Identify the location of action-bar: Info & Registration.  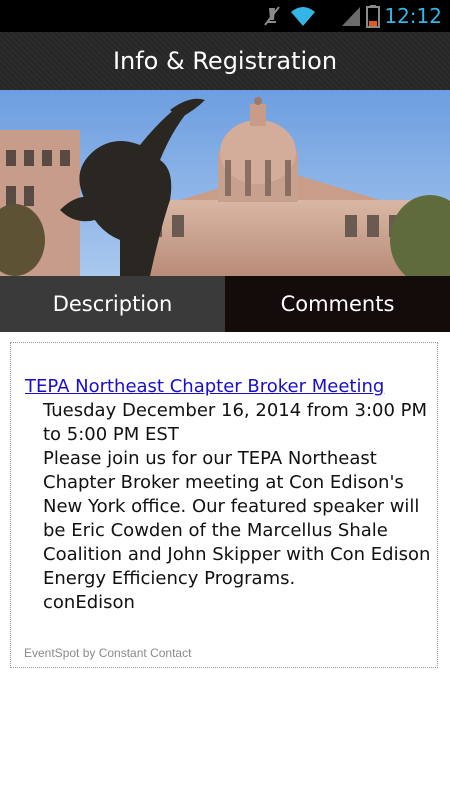
(225, 61).